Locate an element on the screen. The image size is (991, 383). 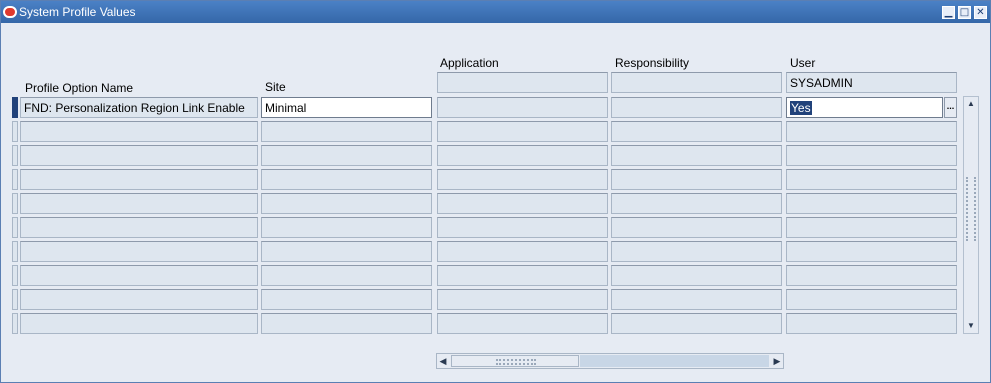
horizontal-scroll-track is located at coordinates (674, 361).